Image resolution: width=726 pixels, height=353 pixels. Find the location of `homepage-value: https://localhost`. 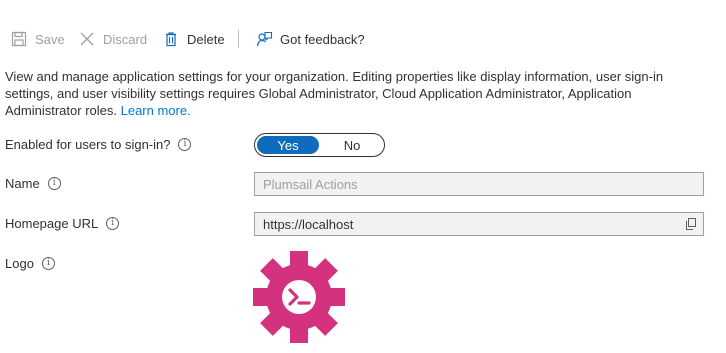

homepage-value: https://localhost is located at coordinates (308, 224).